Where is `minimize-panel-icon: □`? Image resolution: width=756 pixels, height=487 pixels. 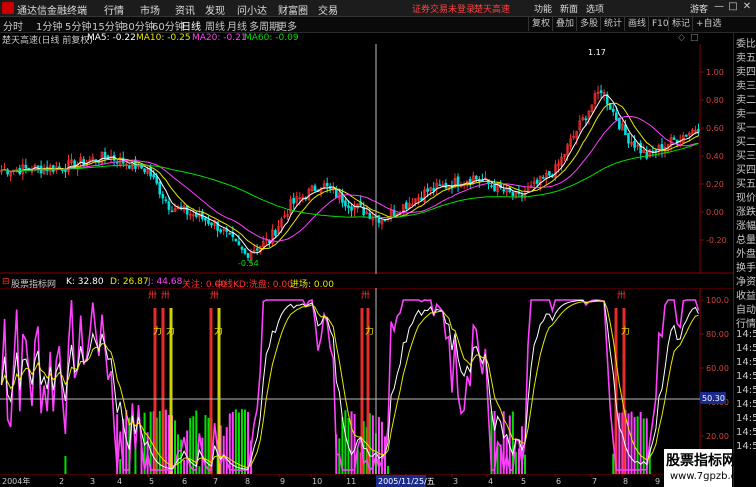
minimize-panel-icon: □ is located at coordinates (694, 38).